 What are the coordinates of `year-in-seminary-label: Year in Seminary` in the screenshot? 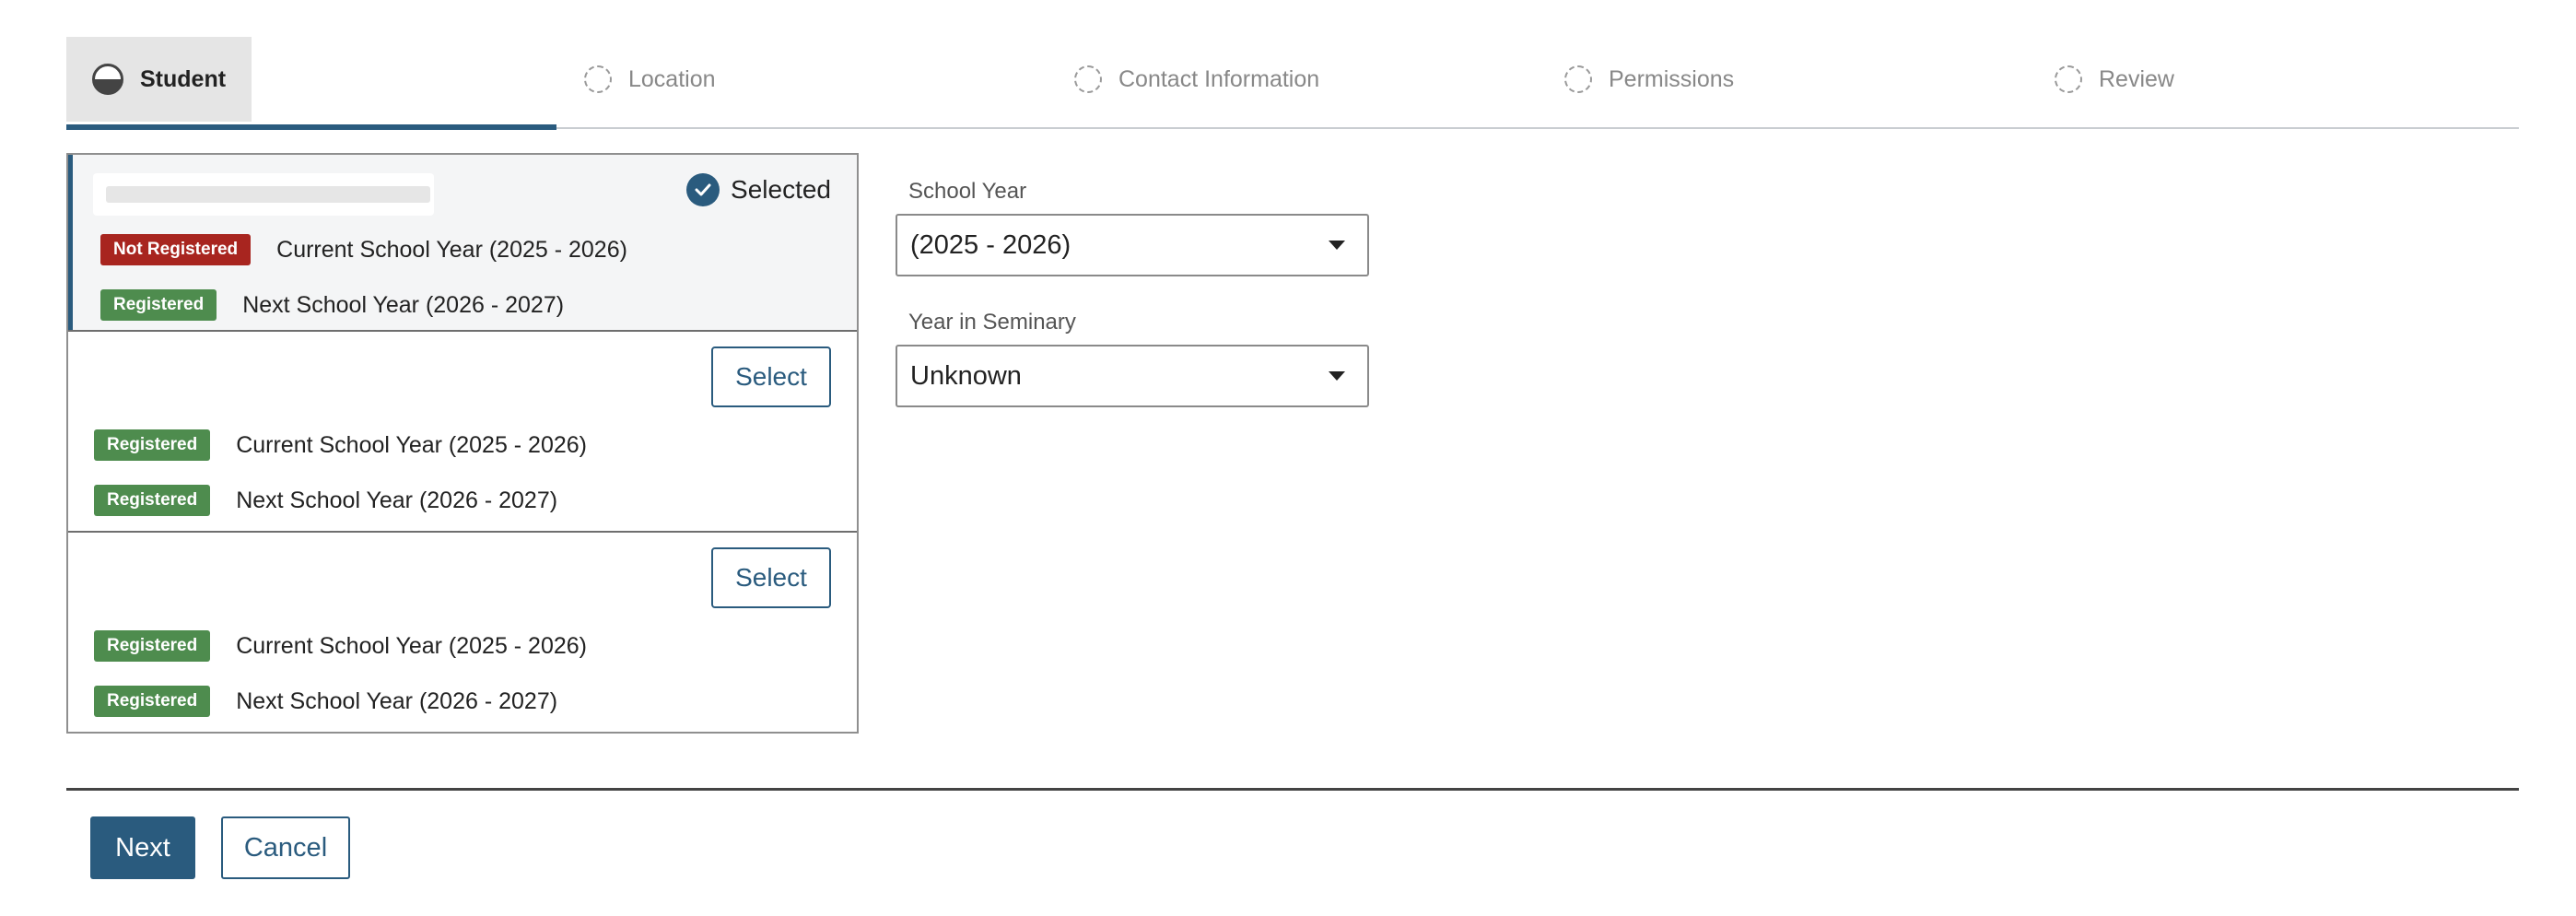 It's located at (992, 323).